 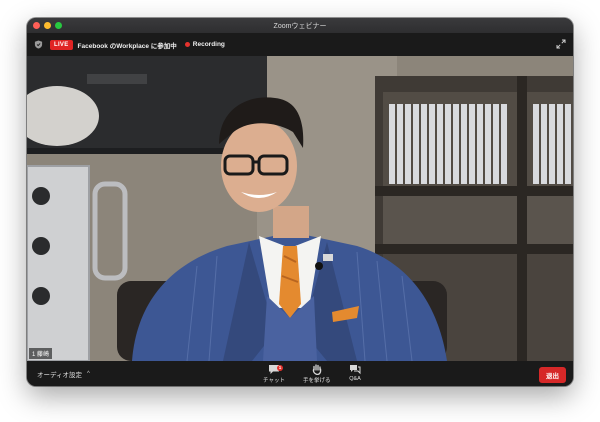 What do you see at coordinates (61, 44) in the screenshot?
I see `live-badge: LIVE` at bounding box center [61, 44].